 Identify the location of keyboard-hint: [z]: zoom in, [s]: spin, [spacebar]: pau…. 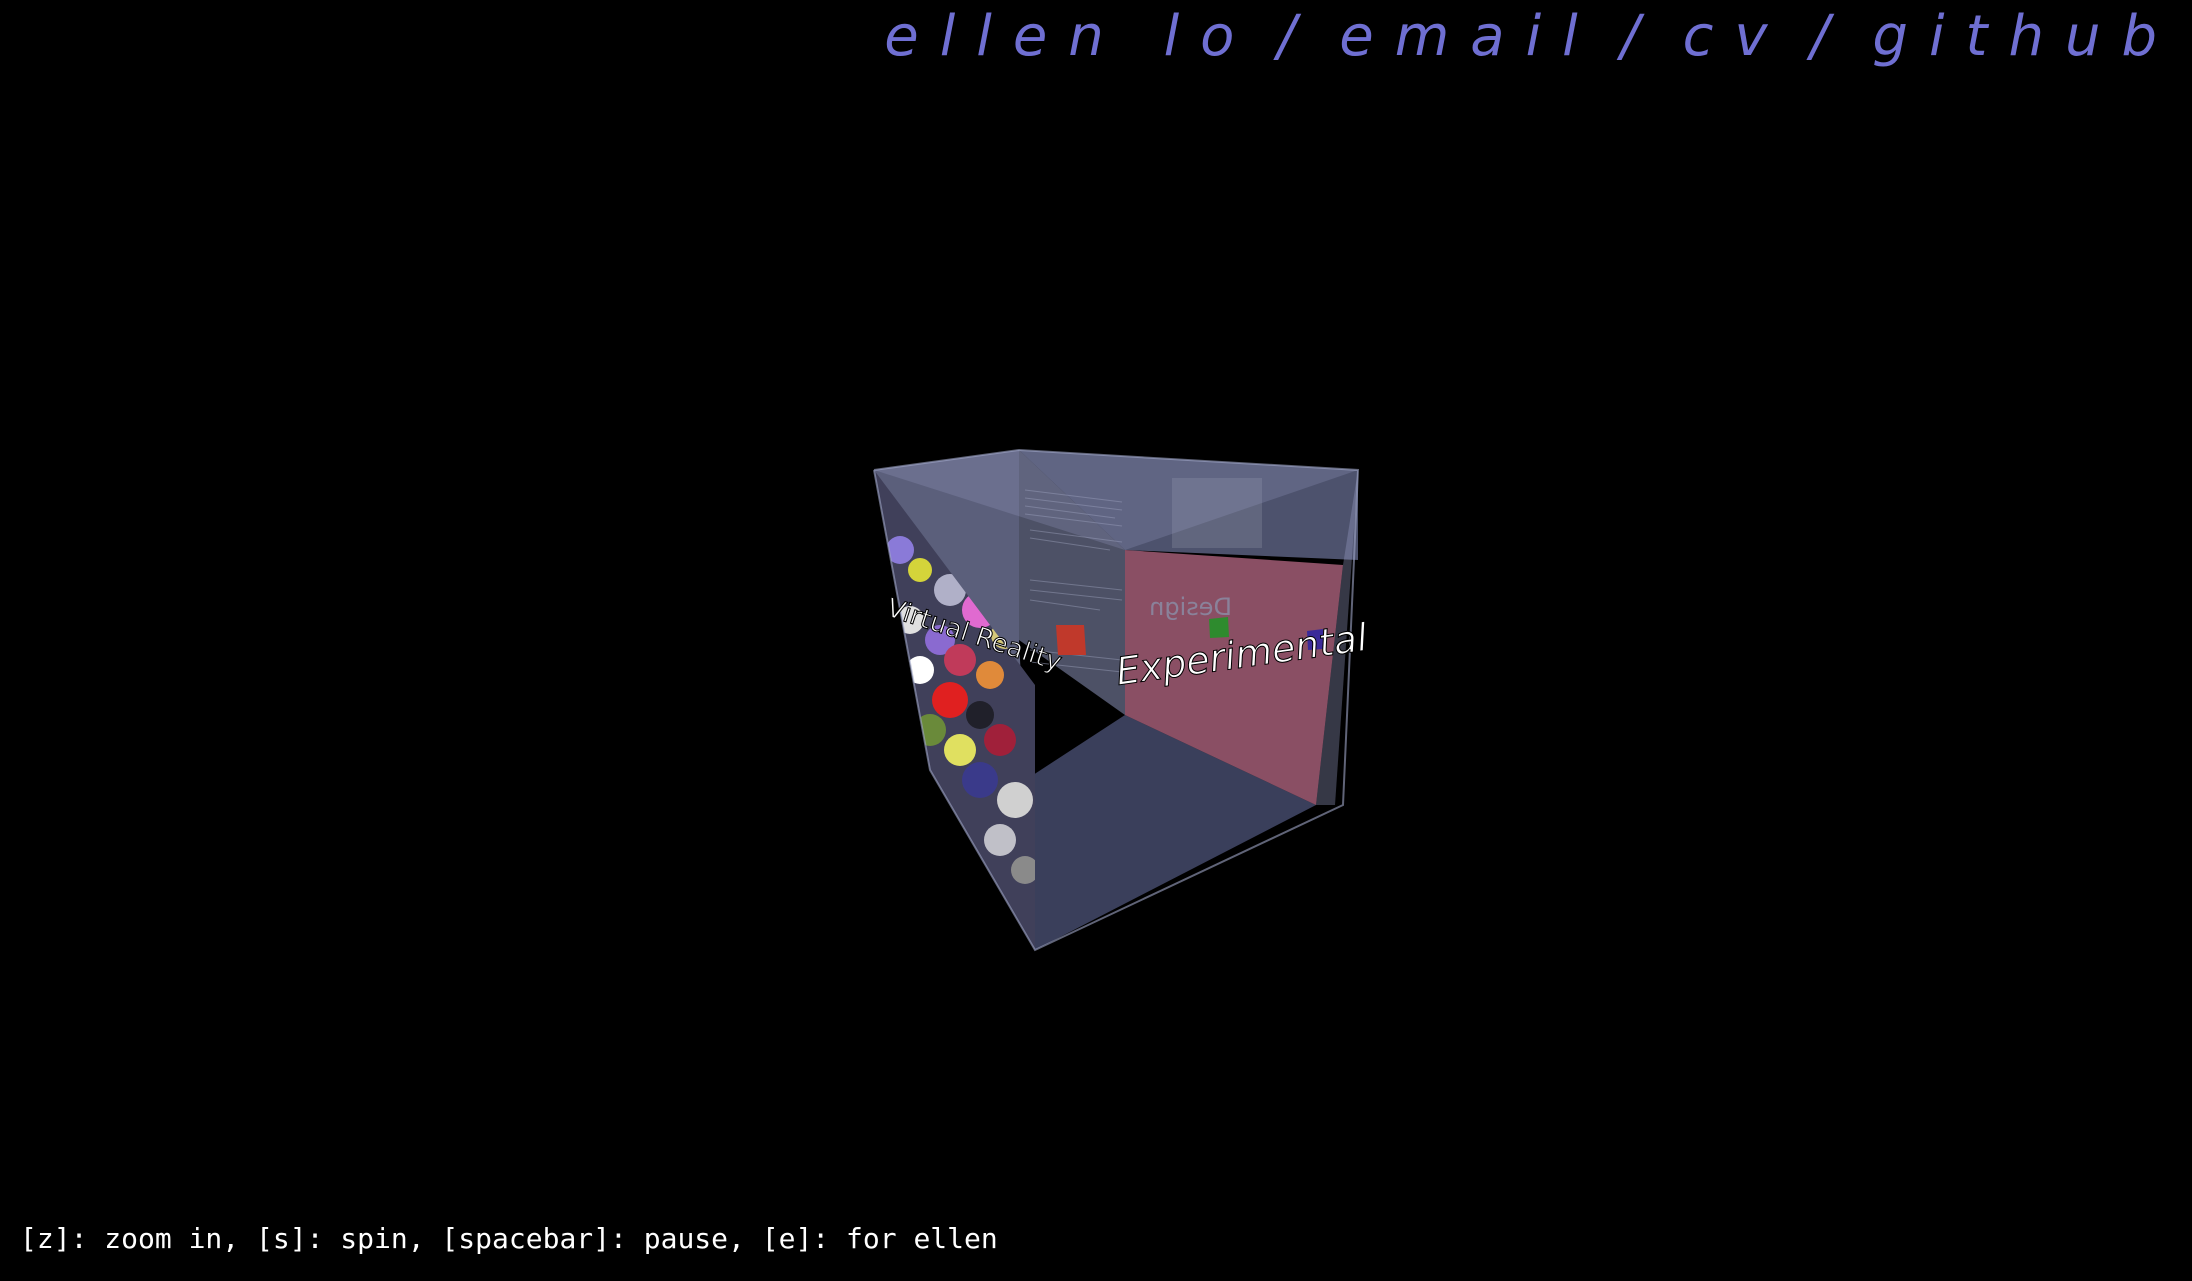
(509, 1238).